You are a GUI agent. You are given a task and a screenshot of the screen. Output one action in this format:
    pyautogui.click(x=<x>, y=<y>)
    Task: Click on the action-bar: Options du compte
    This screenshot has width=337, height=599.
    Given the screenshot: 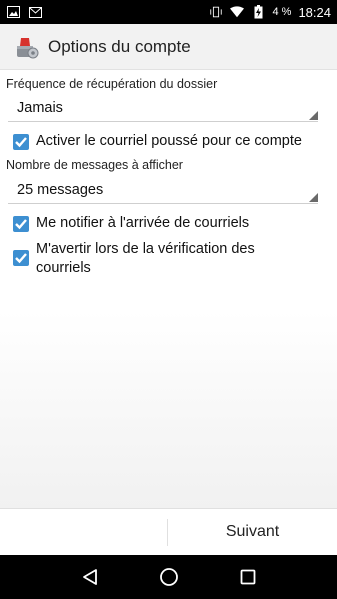 What is the action you would take?
    pyautogui.click(x=168, y=47)
    